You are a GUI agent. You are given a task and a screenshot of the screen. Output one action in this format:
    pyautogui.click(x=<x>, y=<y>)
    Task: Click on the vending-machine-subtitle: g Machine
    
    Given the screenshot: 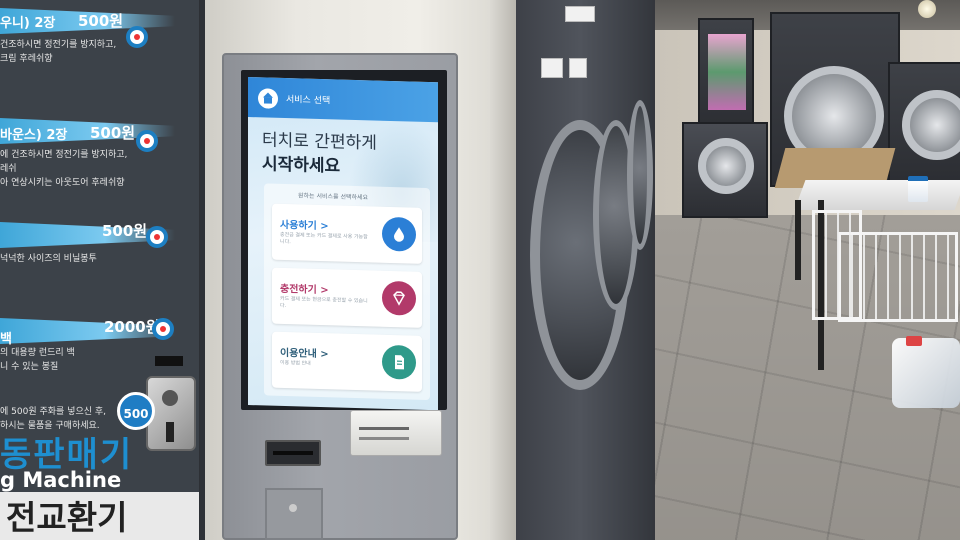 What is the action you would take?
    pyautogui.click(x=61, y=480)
    